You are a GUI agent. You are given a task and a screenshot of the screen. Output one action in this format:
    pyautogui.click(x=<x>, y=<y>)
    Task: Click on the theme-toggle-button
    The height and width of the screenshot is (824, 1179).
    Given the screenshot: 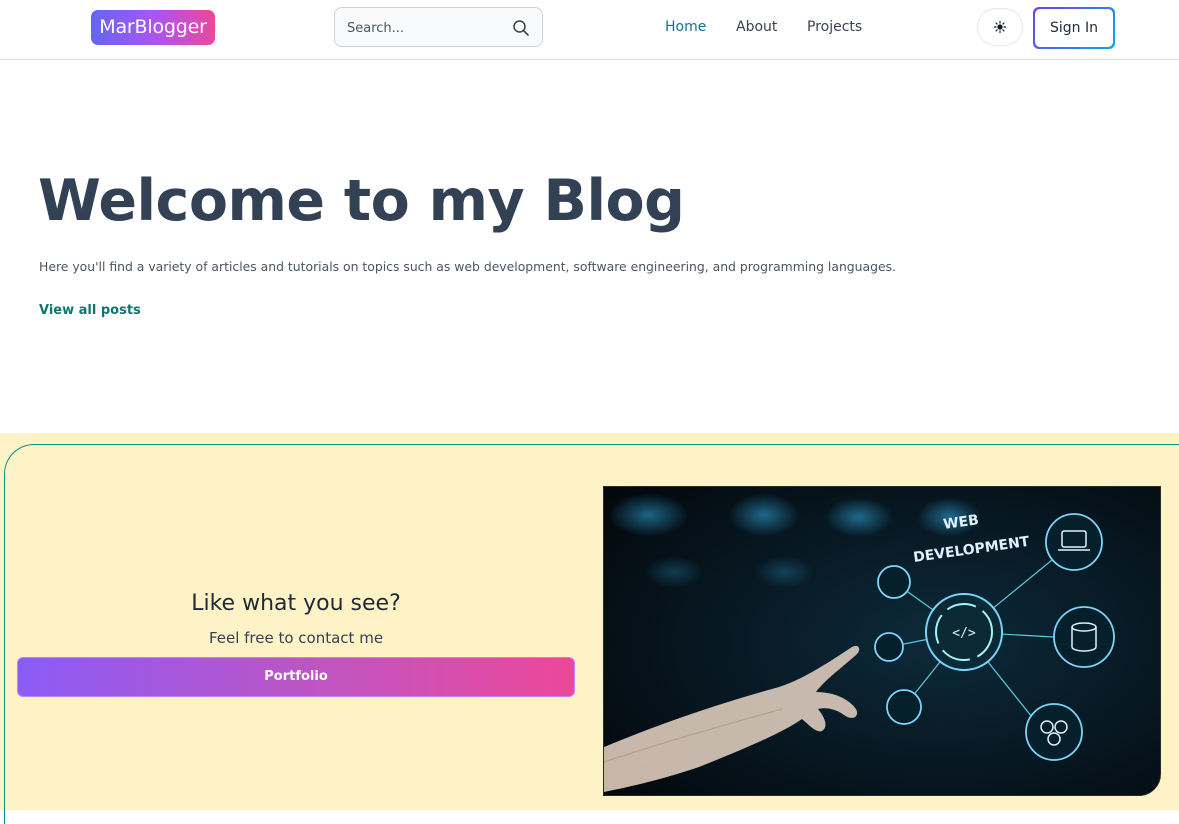 What is the action you would take?
    pyautogui.click(x=1000, y=27)
    